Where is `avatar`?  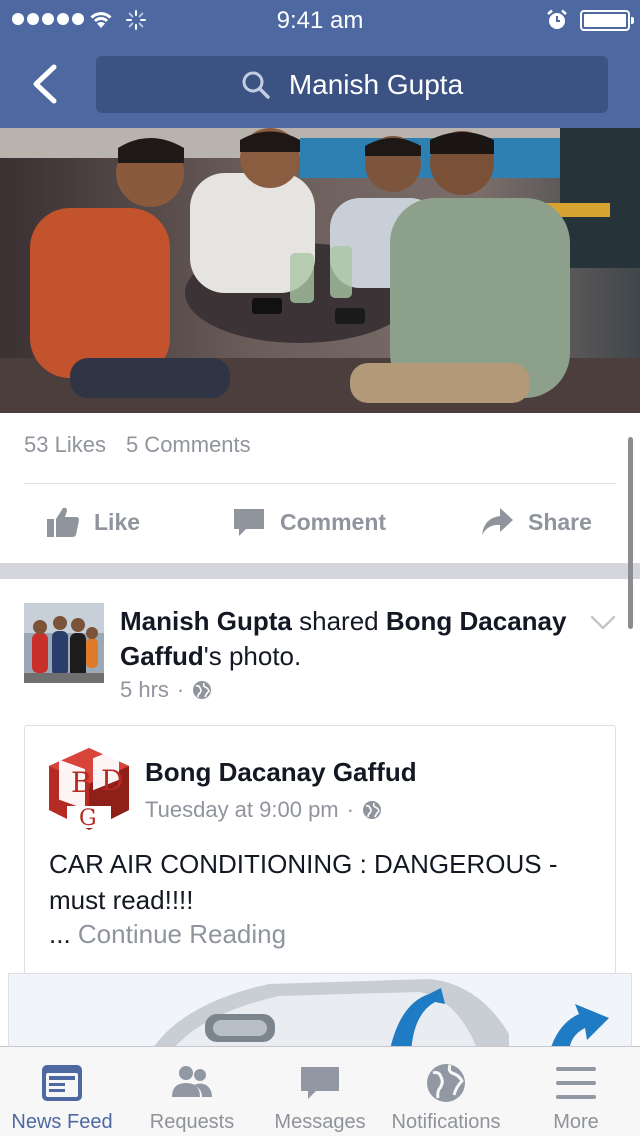
avatar is located at coordinates (64, 643).